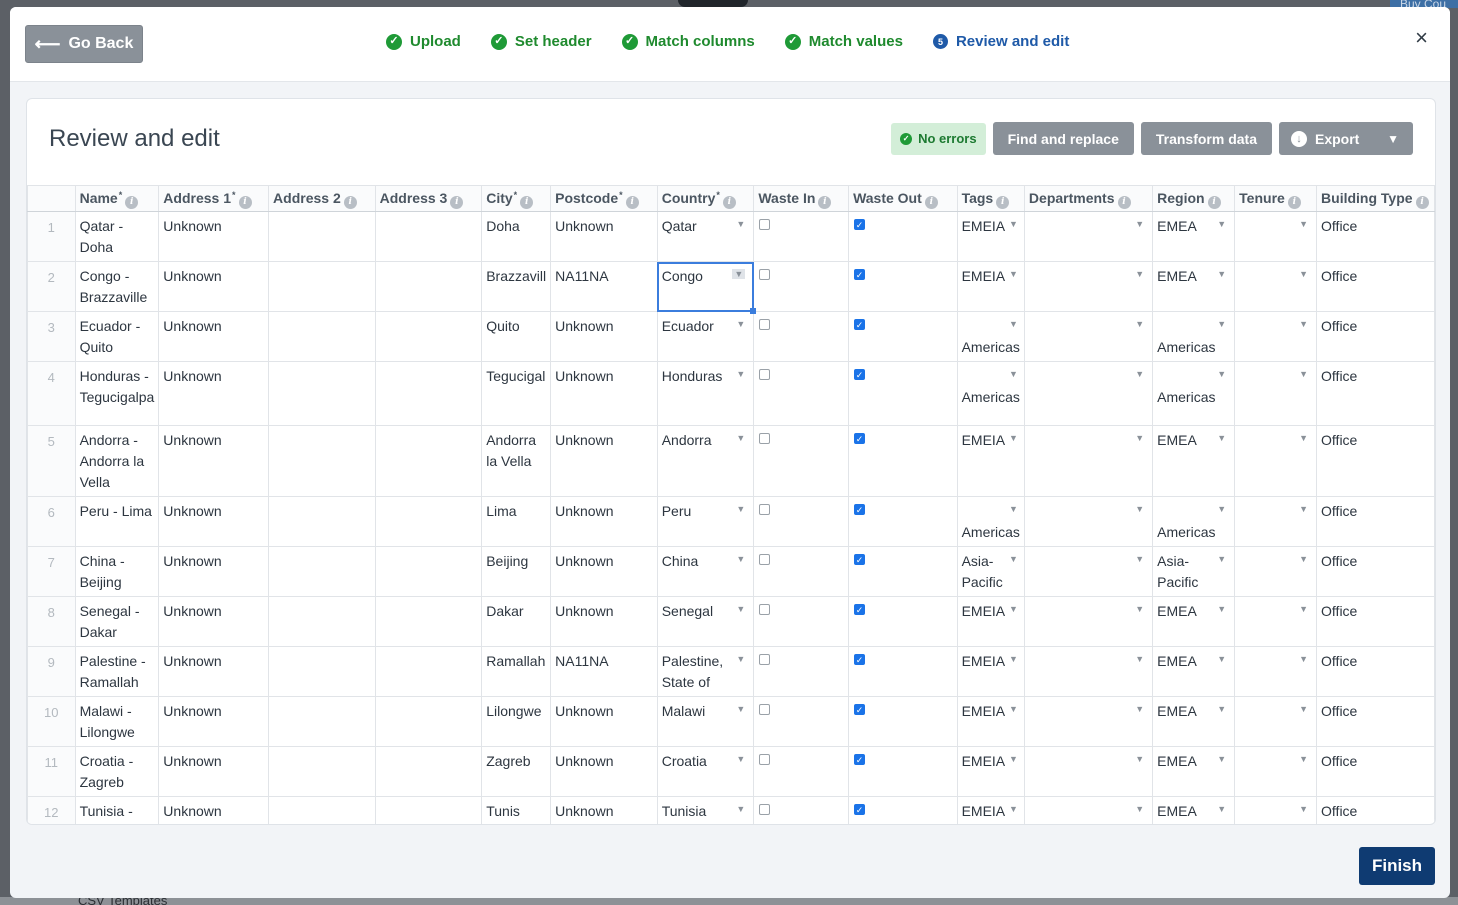 The image size is (1458, 905). I want to click on cell-city: Beijing, so click(516, 571).